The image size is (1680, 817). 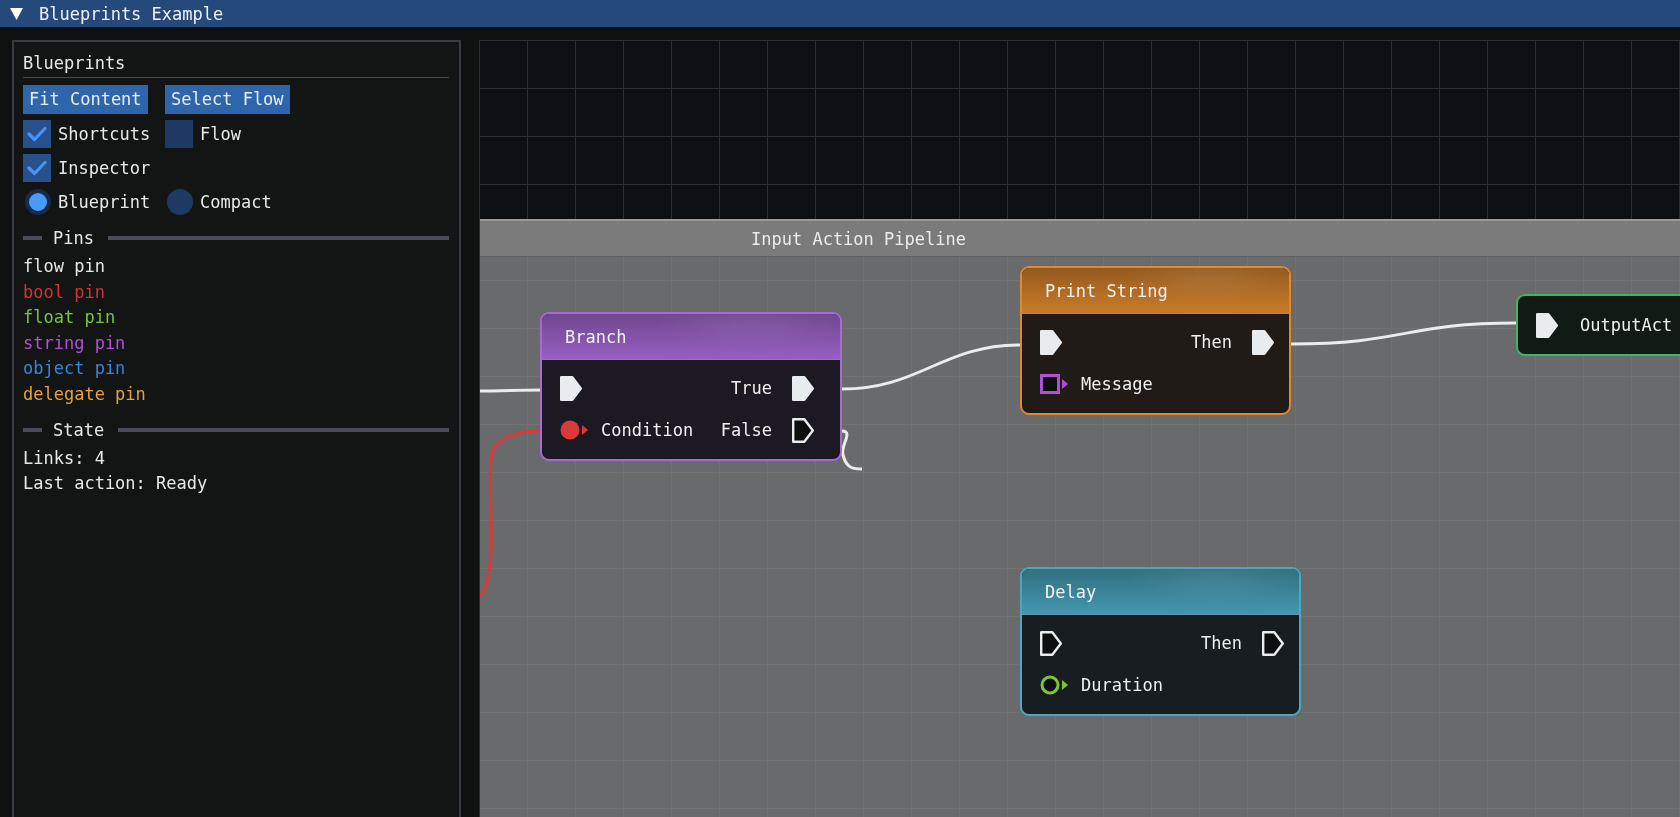 What do you see at coordinates (64, 458) in the screenshot?
I see `status-text: Links: 4` at bounding box center [64, 458].